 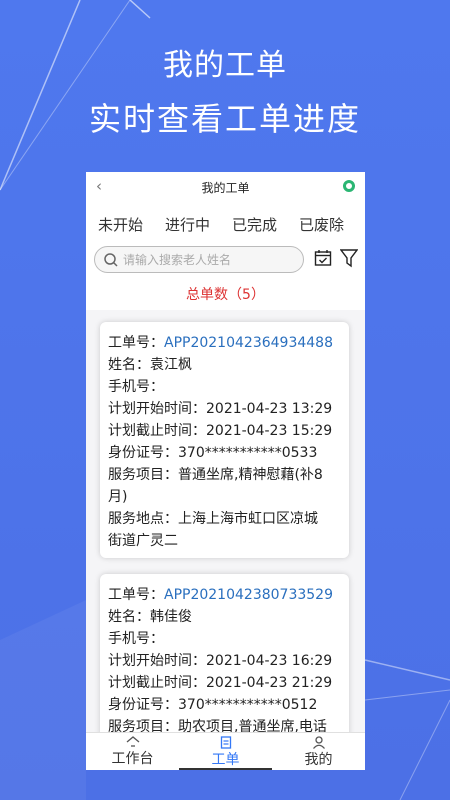 What do you see at coordinates (225, 223) in the screenshot?
I see `status-tabs: 未开始 进行中 已完成 已废除` at bounding box center [225, 223].